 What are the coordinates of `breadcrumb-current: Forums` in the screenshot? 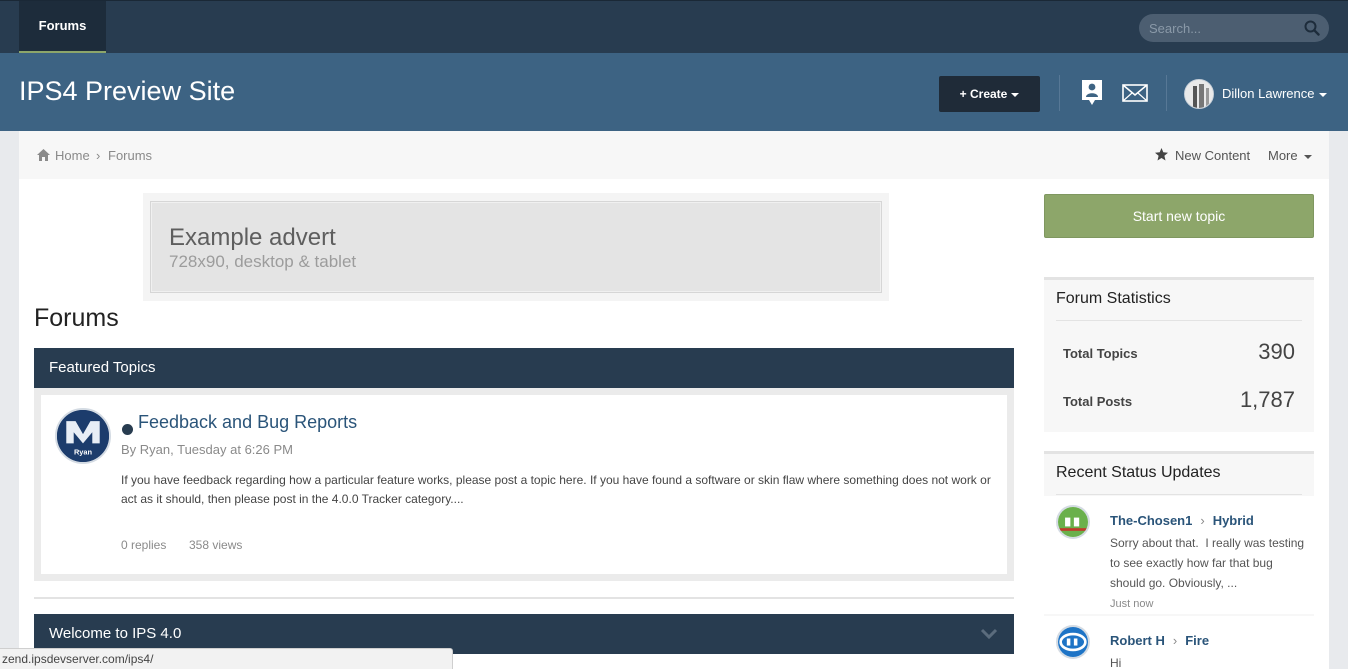 It's located at (130, 155).